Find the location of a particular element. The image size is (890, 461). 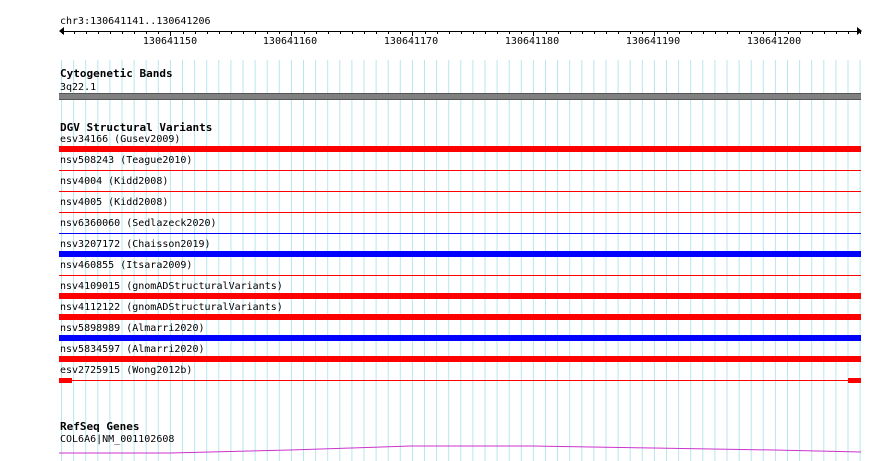

dgv-feature-label: esv2725915 (Wong2012b) is located at coordinates (126, 370).